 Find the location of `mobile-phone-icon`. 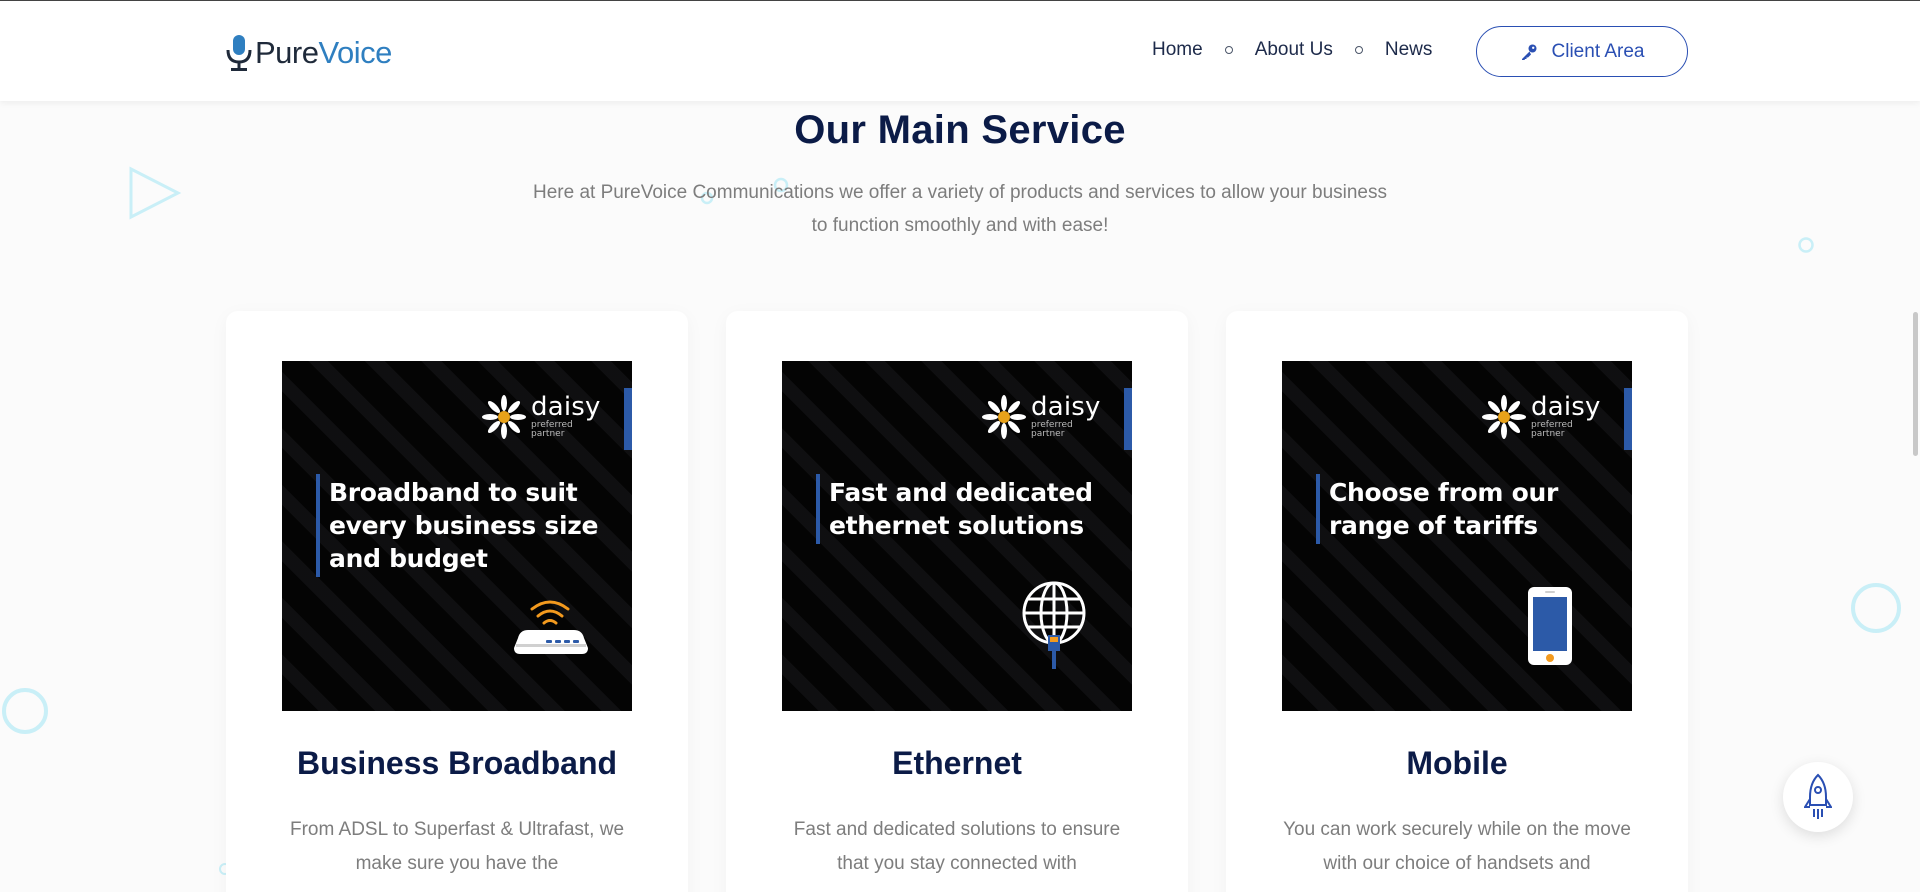

mobile-phone-icon is located at coordinates (1550, 626).